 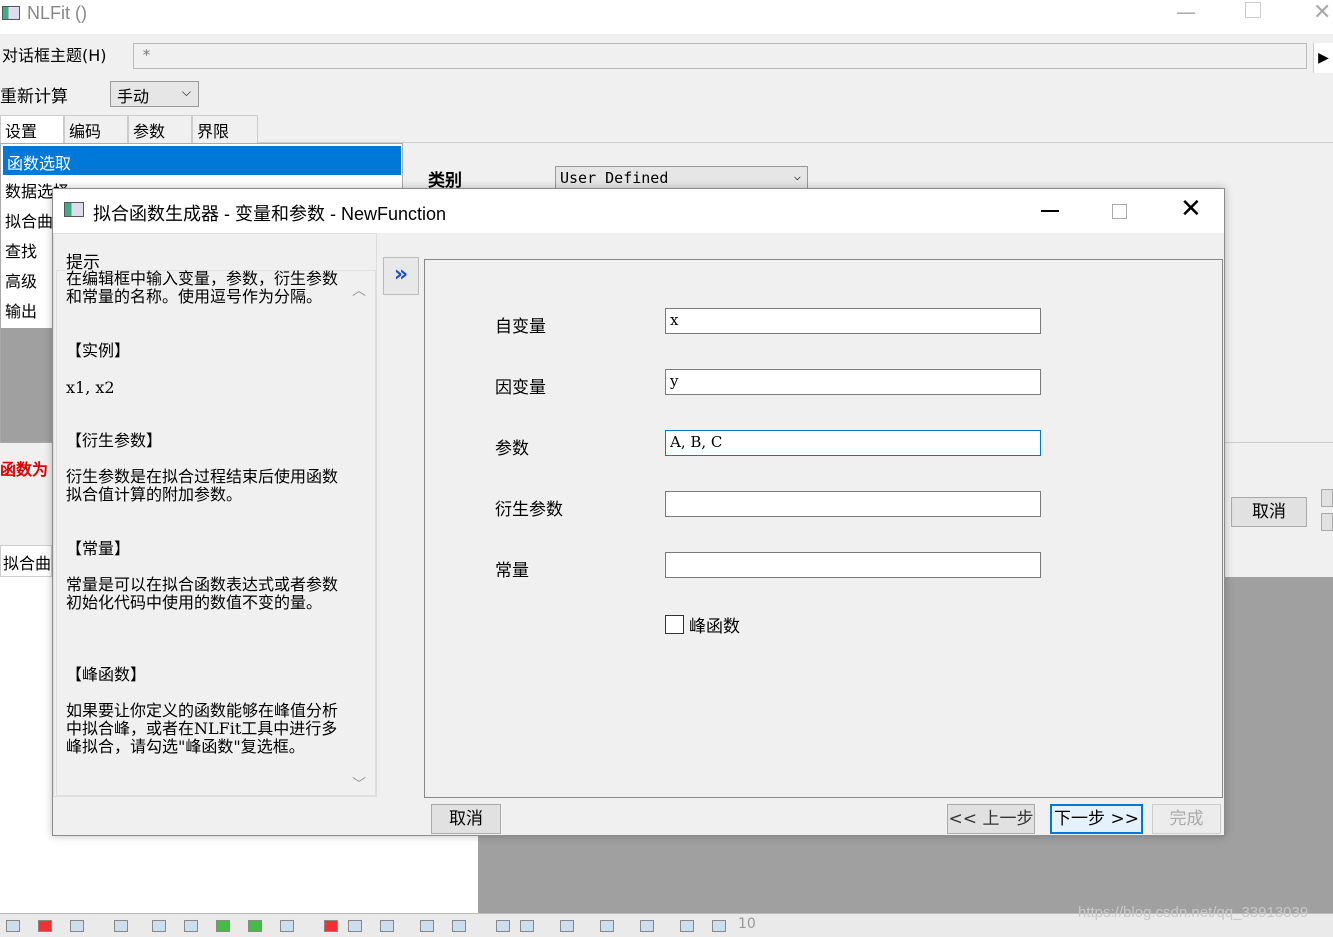 I want to click on list-item-output: 输出, so click(x=21, y=310).